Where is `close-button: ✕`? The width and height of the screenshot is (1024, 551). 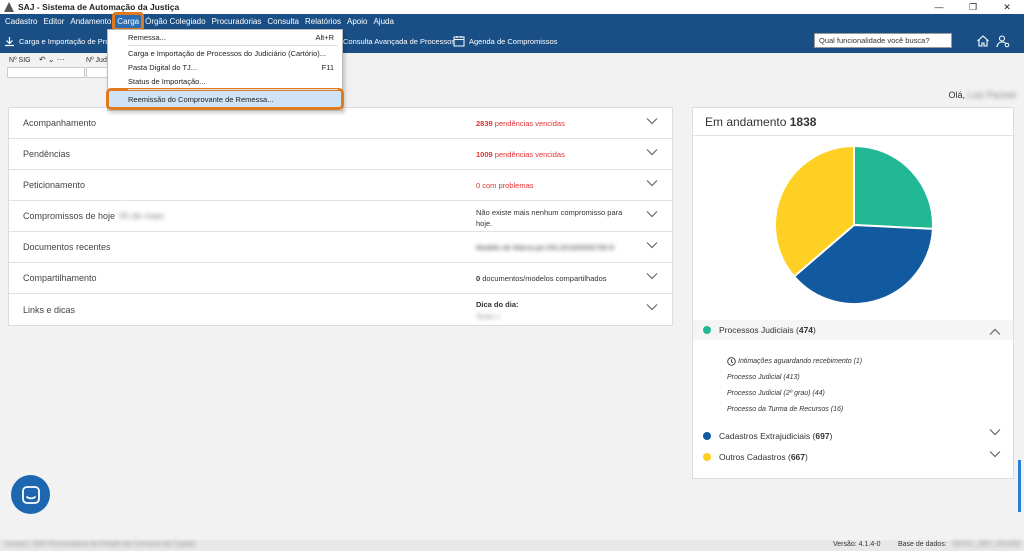 close-button: ✕ is located at coordinates (1007, 7).